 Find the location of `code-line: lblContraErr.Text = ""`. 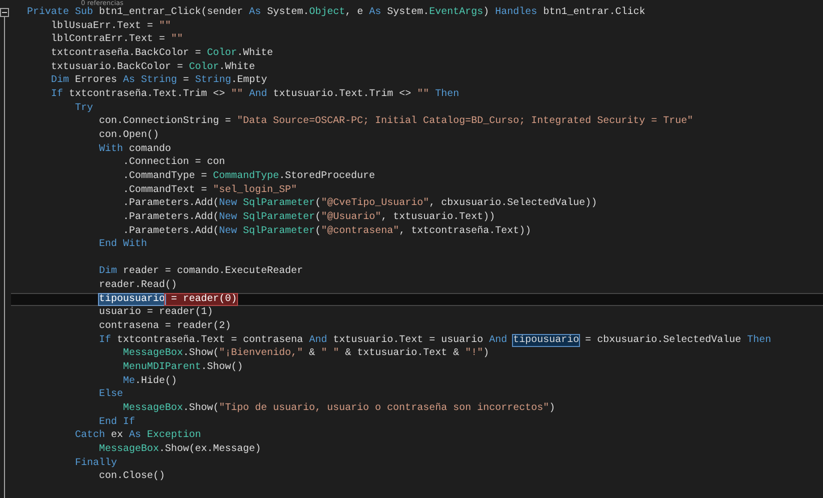

code-line: lblContraErr.Text = "" is located at coordinates (117, 40).